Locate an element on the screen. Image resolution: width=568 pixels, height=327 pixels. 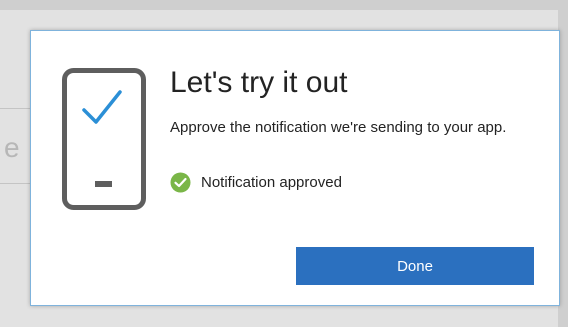
notification-status: Notification approved is located at coordinates (256, 182).